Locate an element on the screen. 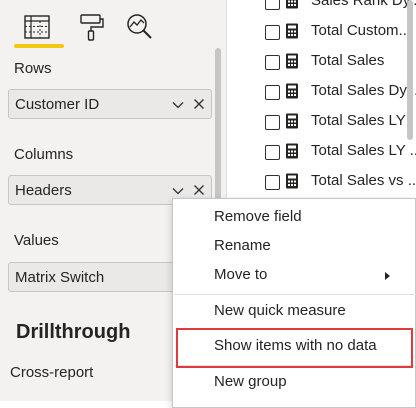  cross-report-label: Cross-report is located at coordinates (52, 372).